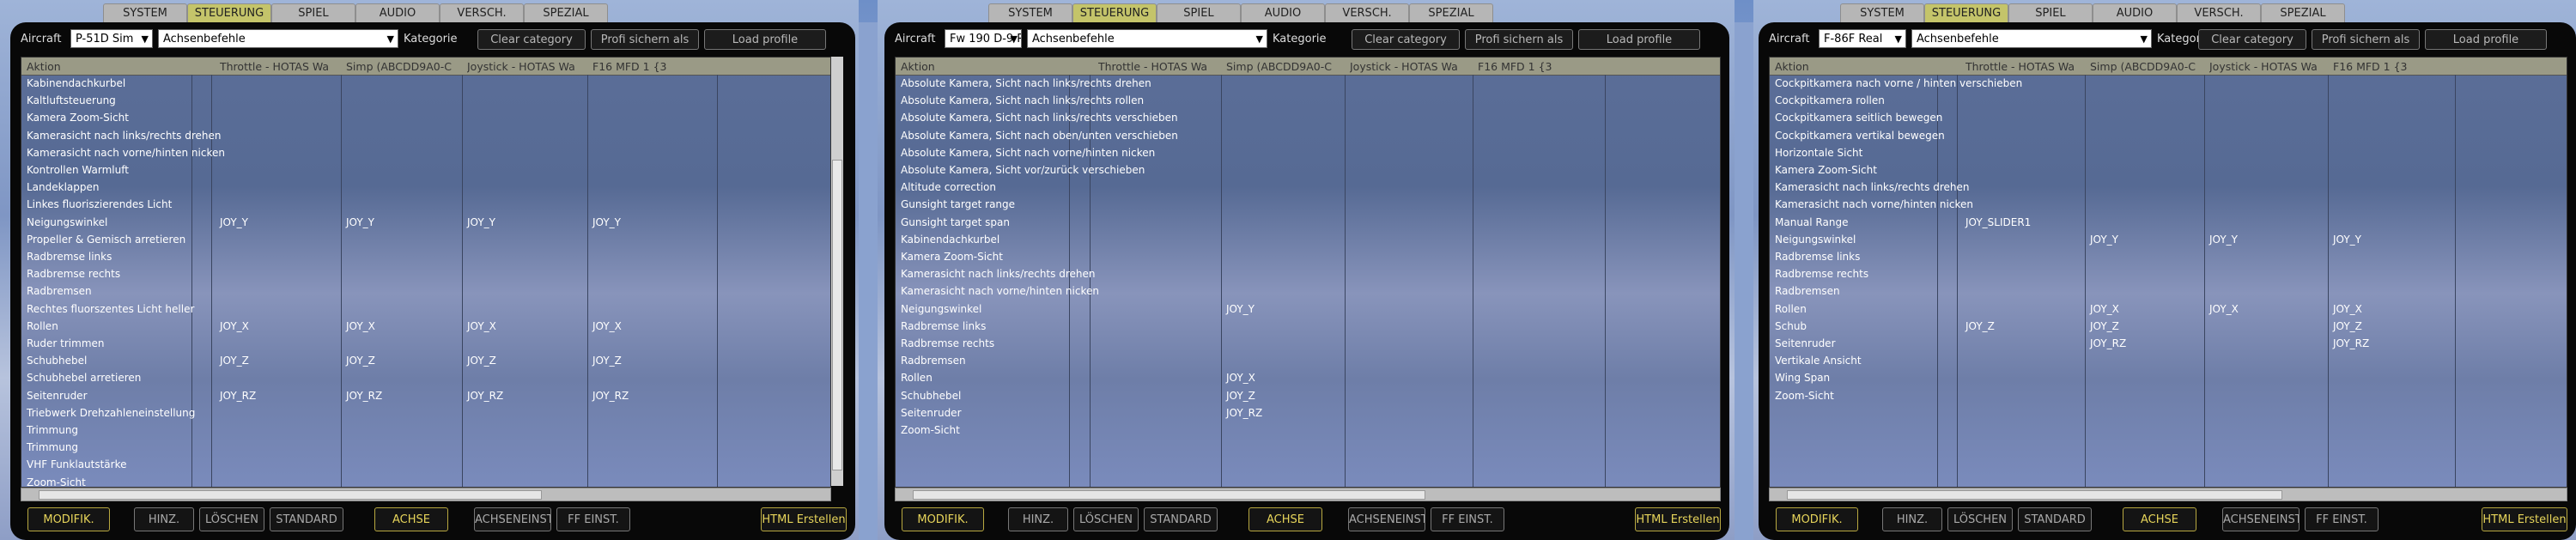 The width and height of the screenshot is (2576, 540). I want to click on aircraft-dropdown: P-51D Sim ▼, so click(112, 38).